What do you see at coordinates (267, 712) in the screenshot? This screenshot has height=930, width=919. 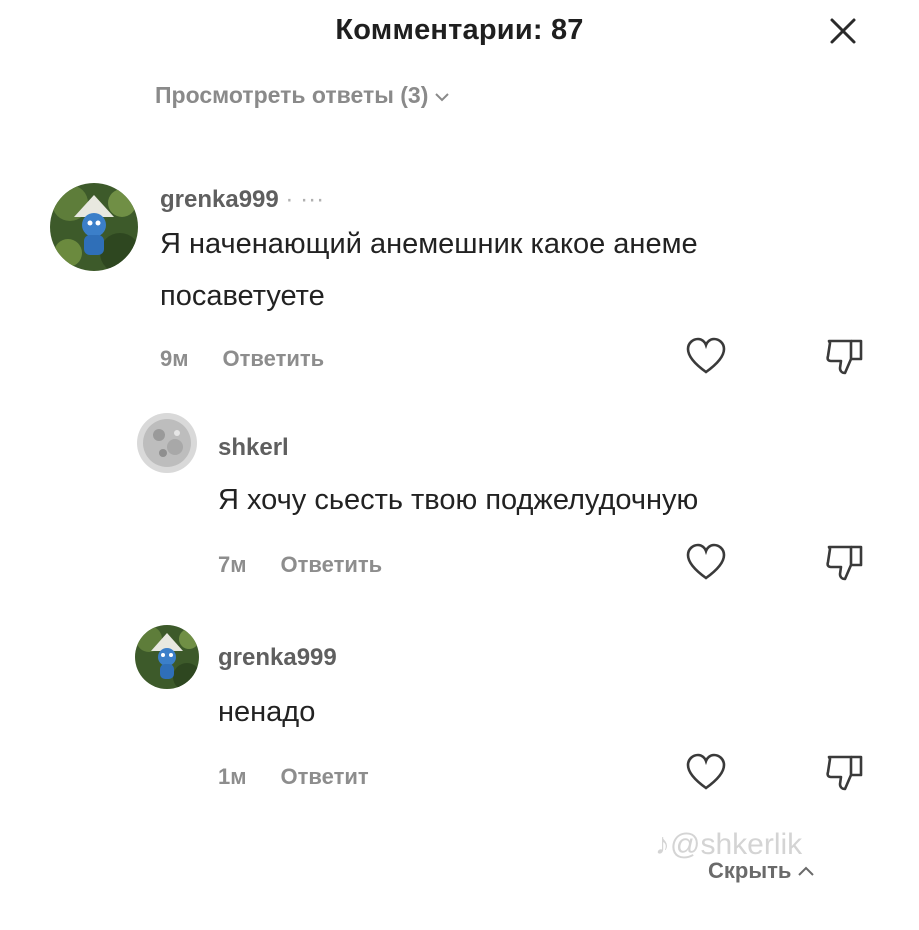 I see `comment-text: ненадо` at bounding box center [267, 712].